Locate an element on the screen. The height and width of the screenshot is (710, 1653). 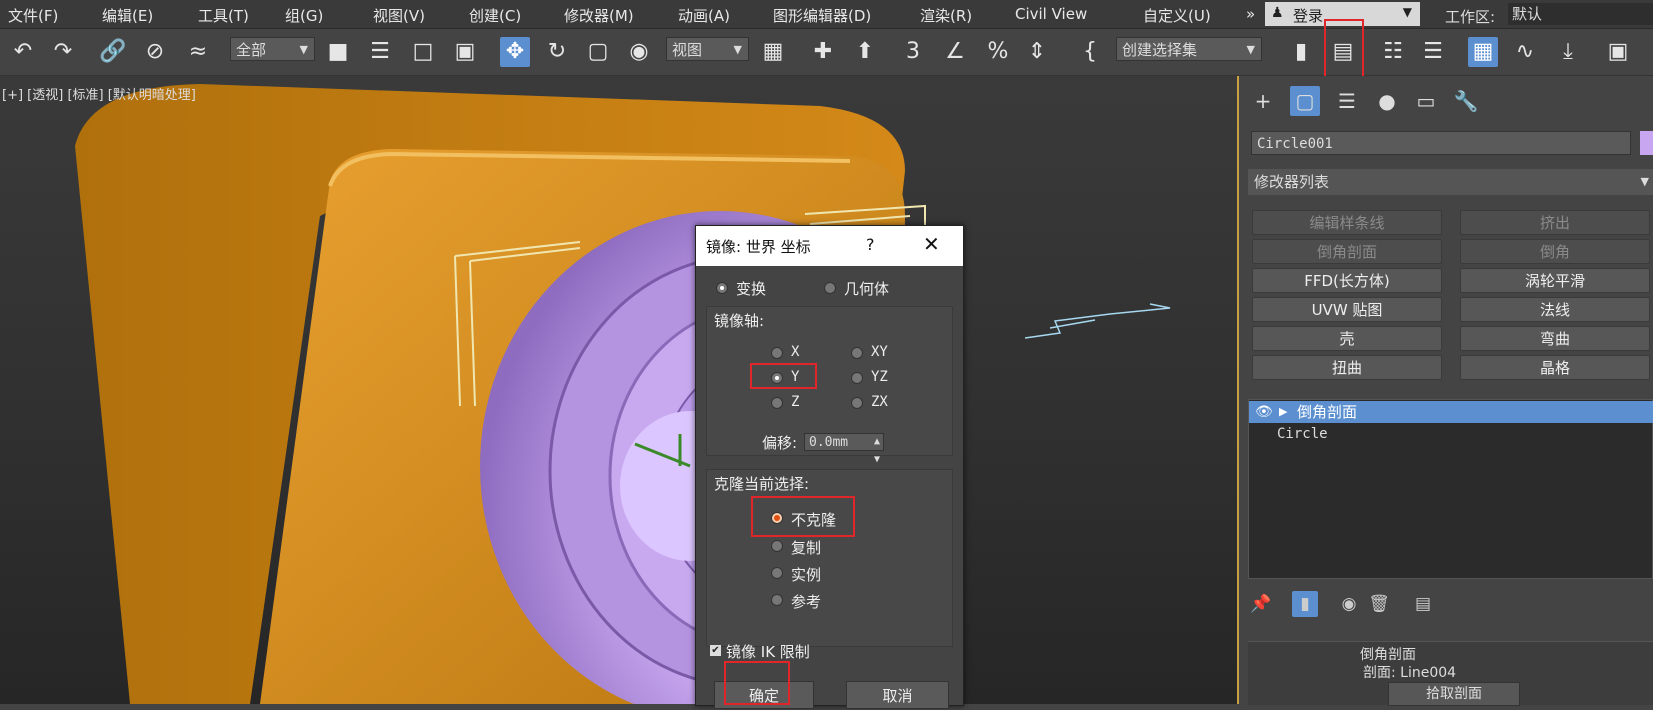
scene-explorer-icon: ☷ is located at coordinates (1393, 52).